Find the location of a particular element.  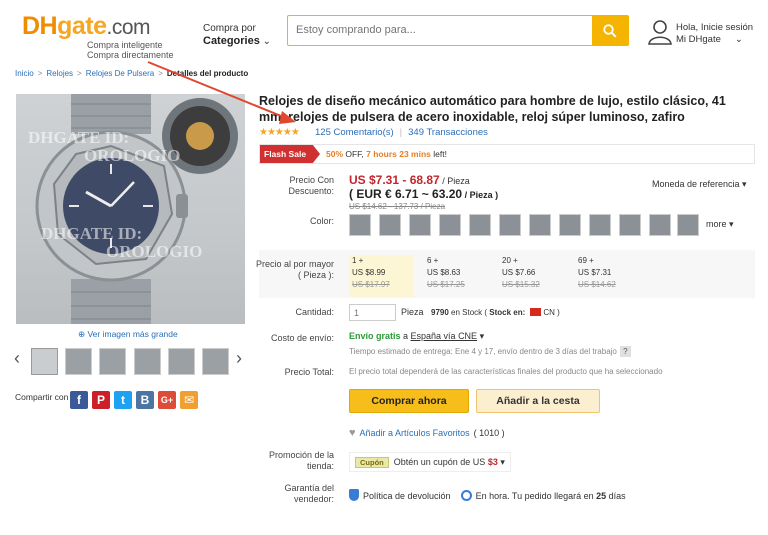

account-menu: Hola, Inicie sesión Mi DHgate ⌄ is located at coordinates (714, 34).